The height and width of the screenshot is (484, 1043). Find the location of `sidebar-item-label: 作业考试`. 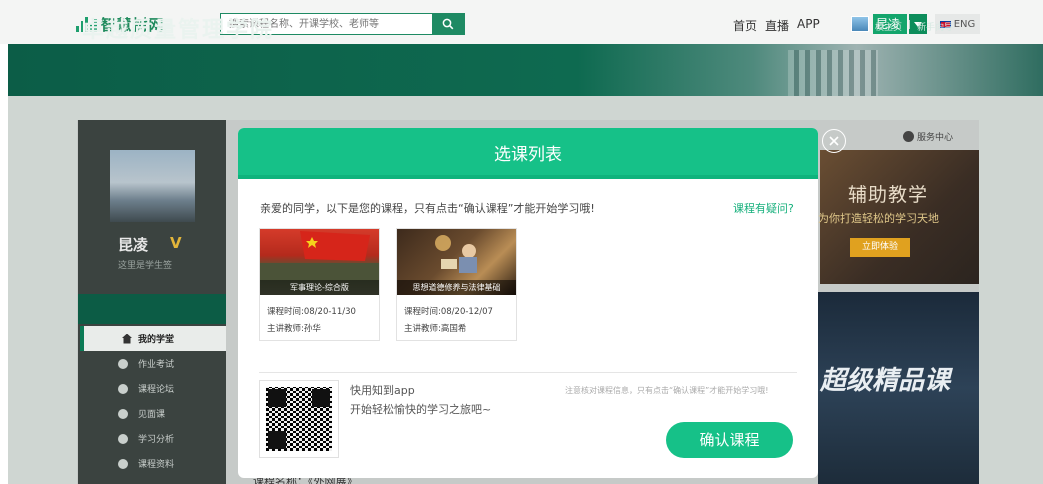

sidebar-item-label: 作业考试 is located at coordinates (156, 365).